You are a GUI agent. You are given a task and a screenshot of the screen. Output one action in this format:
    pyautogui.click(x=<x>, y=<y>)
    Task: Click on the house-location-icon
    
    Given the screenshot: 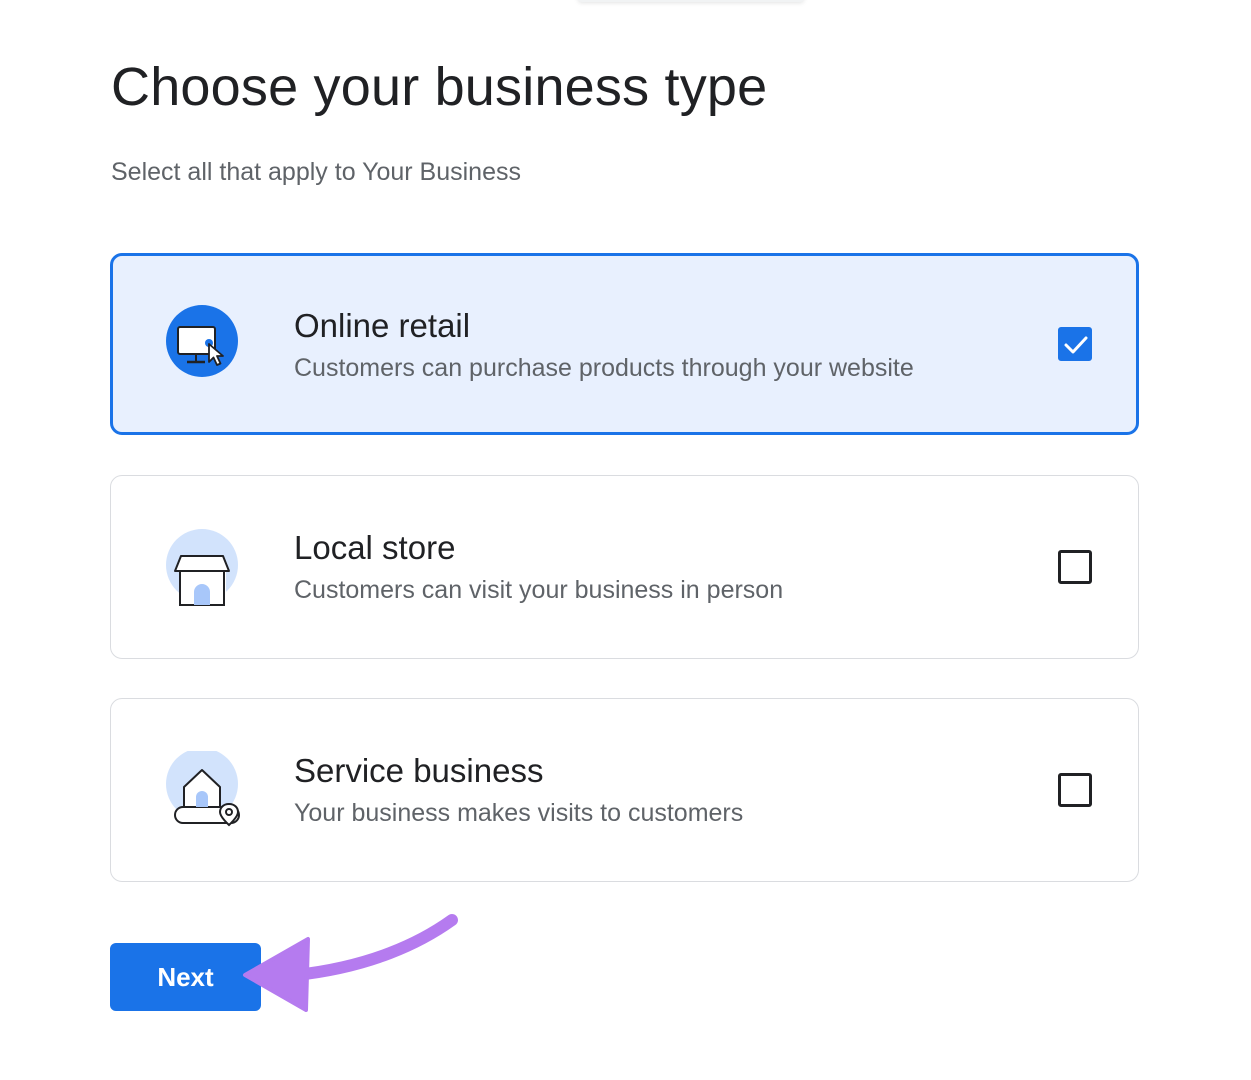 What is the action you would take?
    pyautogui.click(x=204, y=788)
    